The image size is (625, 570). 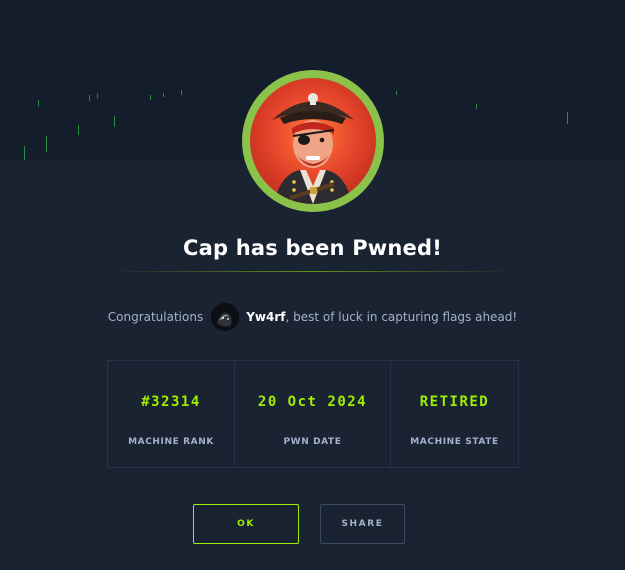 I want to click on dialog-title: Cap has been Pwned!, so click(x=312, y=248).